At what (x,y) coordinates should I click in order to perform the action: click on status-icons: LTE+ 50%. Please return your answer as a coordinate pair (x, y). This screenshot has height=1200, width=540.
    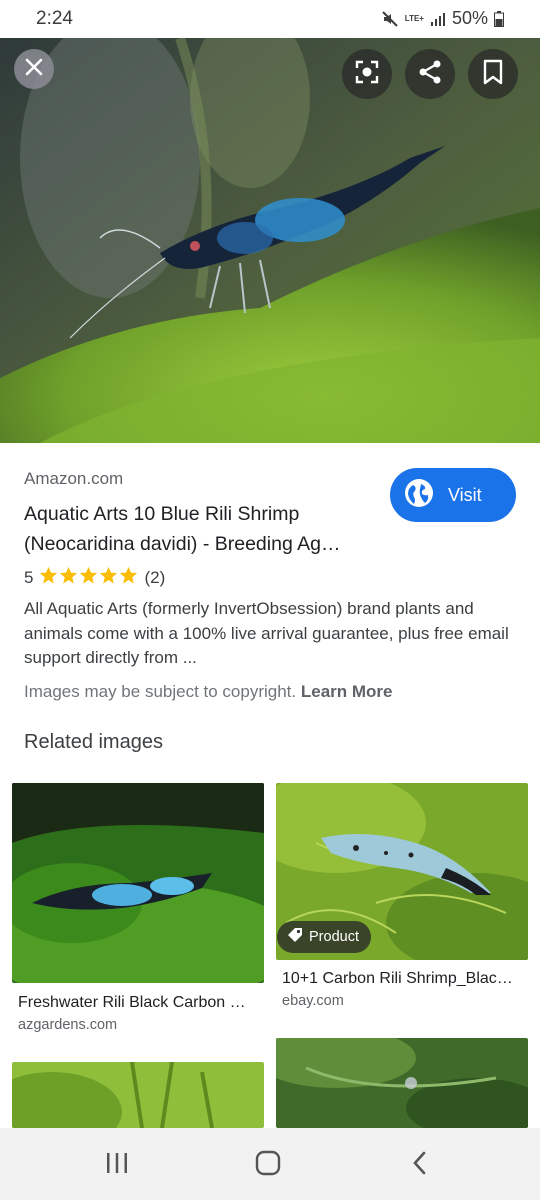
    Looking at the image, I should click on (442, 18).